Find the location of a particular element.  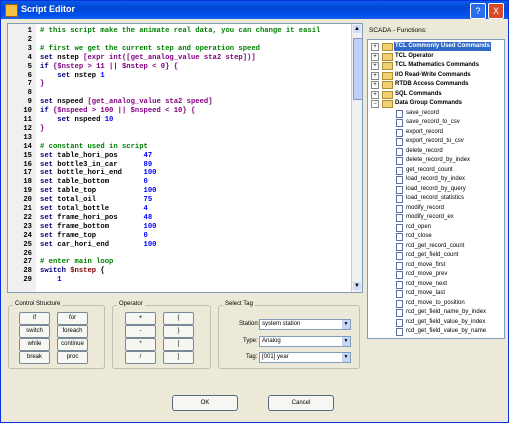

tree-function-item: rcd_move_prev is located at coordinates (435, 274).